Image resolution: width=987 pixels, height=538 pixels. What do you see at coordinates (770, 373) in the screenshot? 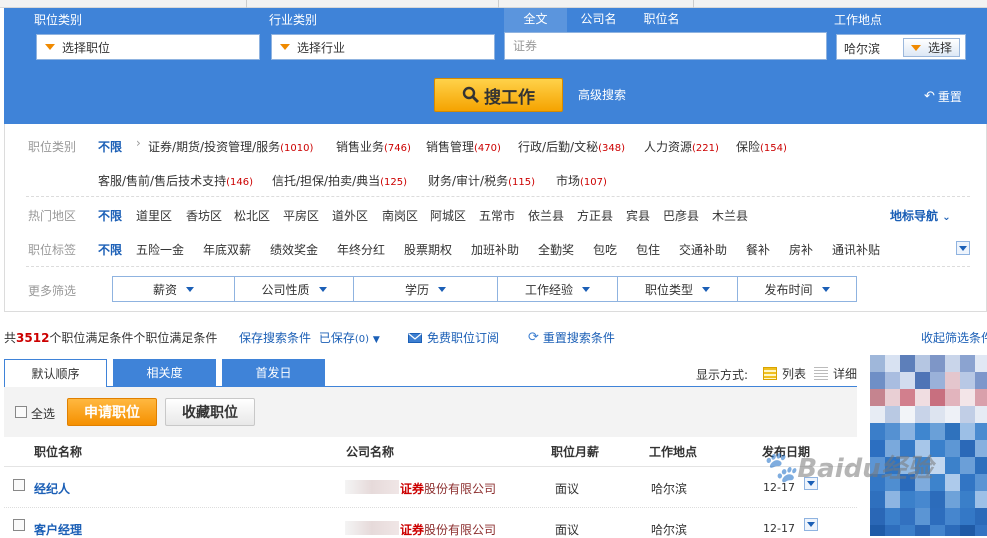
I see `list-icon` at bounding box center [770, 373].